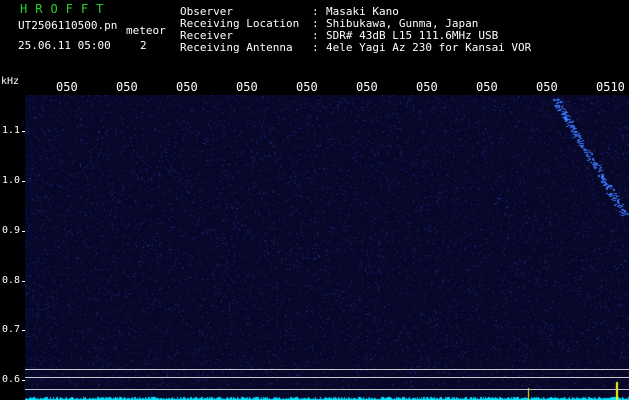 Image resolution: width=629 pixels, height=400 pixels. Describe the element at coordinates (146, 30) in the screenshot. I see `meteor-label: meteor` at that location.